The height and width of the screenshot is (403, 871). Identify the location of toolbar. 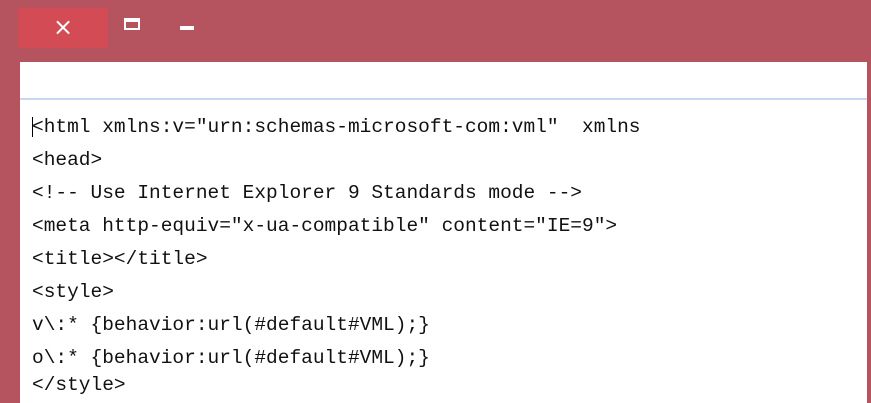
(443, 81).